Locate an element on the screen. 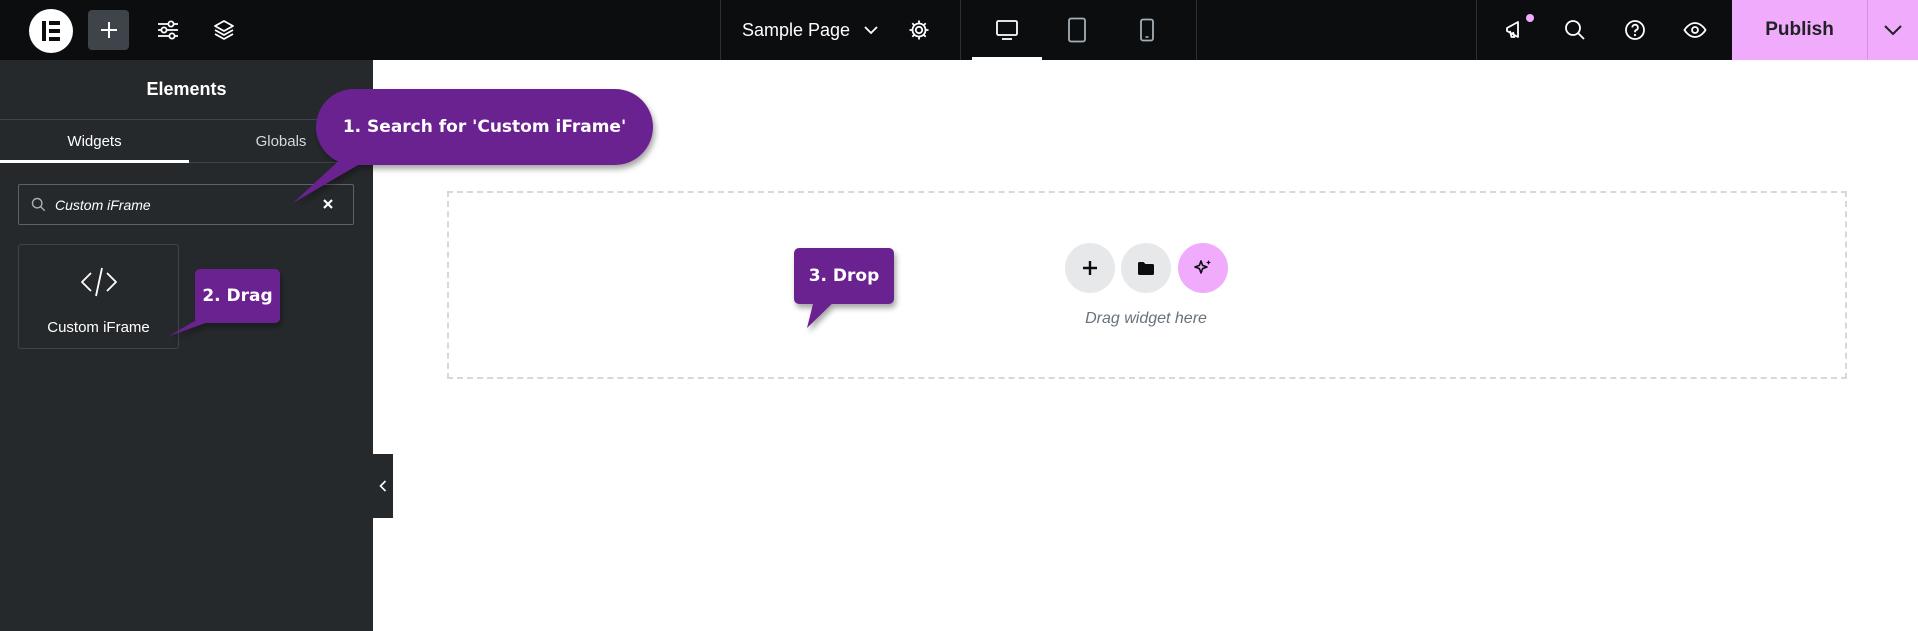 The height and width of the screenshot is (631, 1918). callout-shapes is located at coordinates (531, 212).